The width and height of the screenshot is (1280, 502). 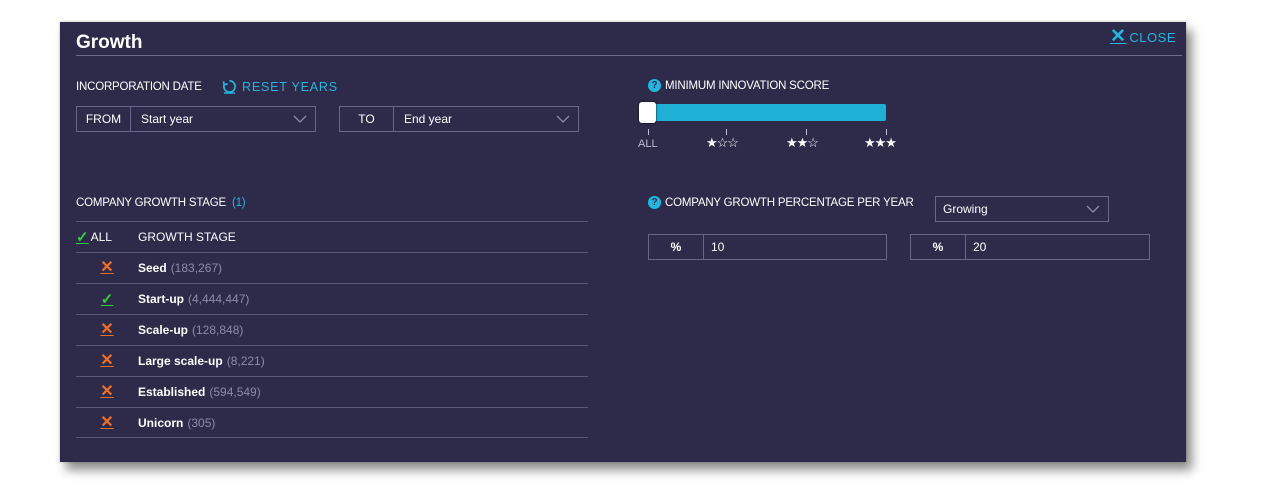 What do you see at coordinates (763, 112) in the screenshot?
I see `innovation-score-slider-track` at bounding box center [763, 112].